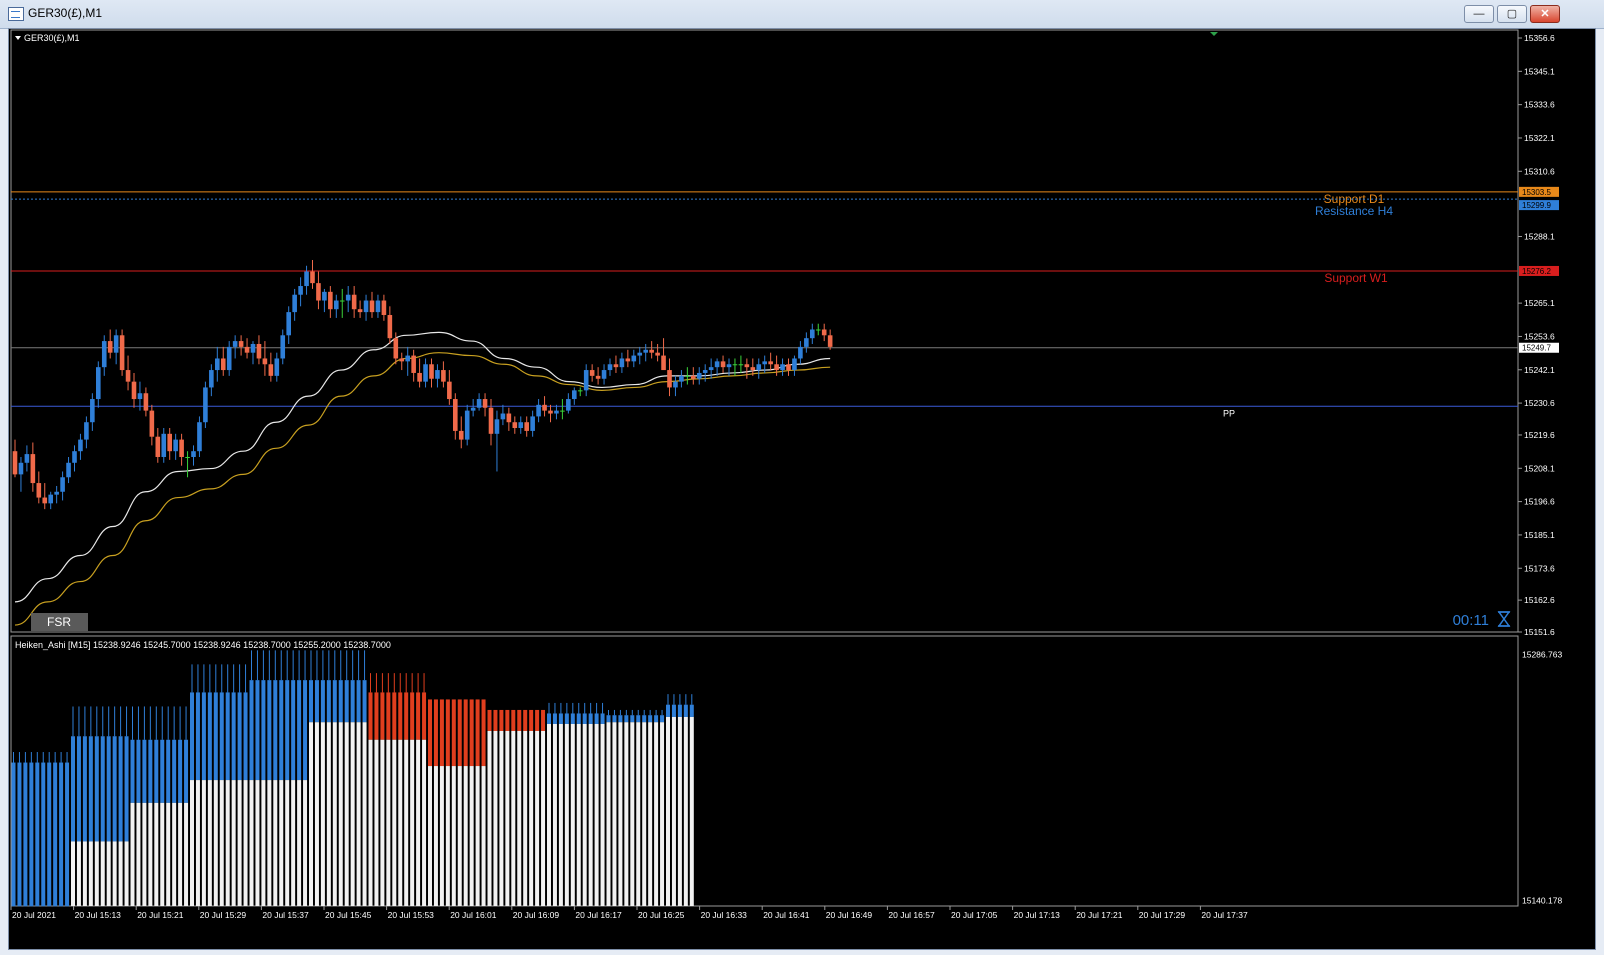 The height and width of the screenshot is (955, 1604). I want to click on window-titlebar: GER30(£),M1 — ▢ ✕, so click(802, 14).